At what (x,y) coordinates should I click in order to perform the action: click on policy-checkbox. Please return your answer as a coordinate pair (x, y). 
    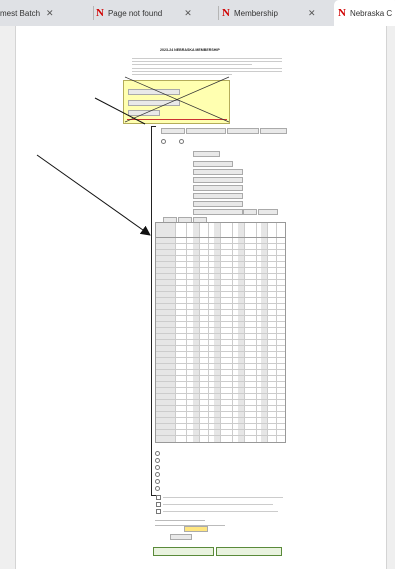
    Looking at the image, I should click on (158, 511).